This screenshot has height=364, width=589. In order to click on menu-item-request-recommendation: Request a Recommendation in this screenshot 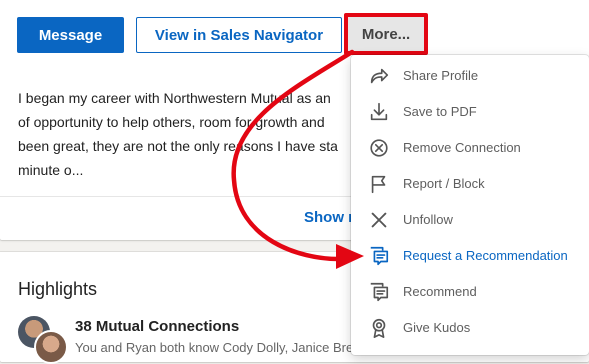, I will do `click(470, 255)`.